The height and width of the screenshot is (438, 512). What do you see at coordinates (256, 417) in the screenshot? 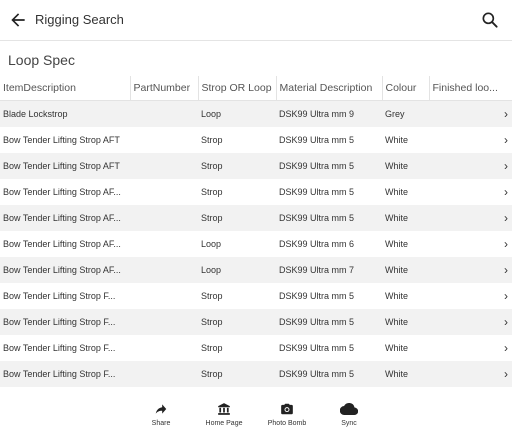
I see `bottom-nav: Share Home Page Photo Bomb Sync` at bounding box center [256, 417].